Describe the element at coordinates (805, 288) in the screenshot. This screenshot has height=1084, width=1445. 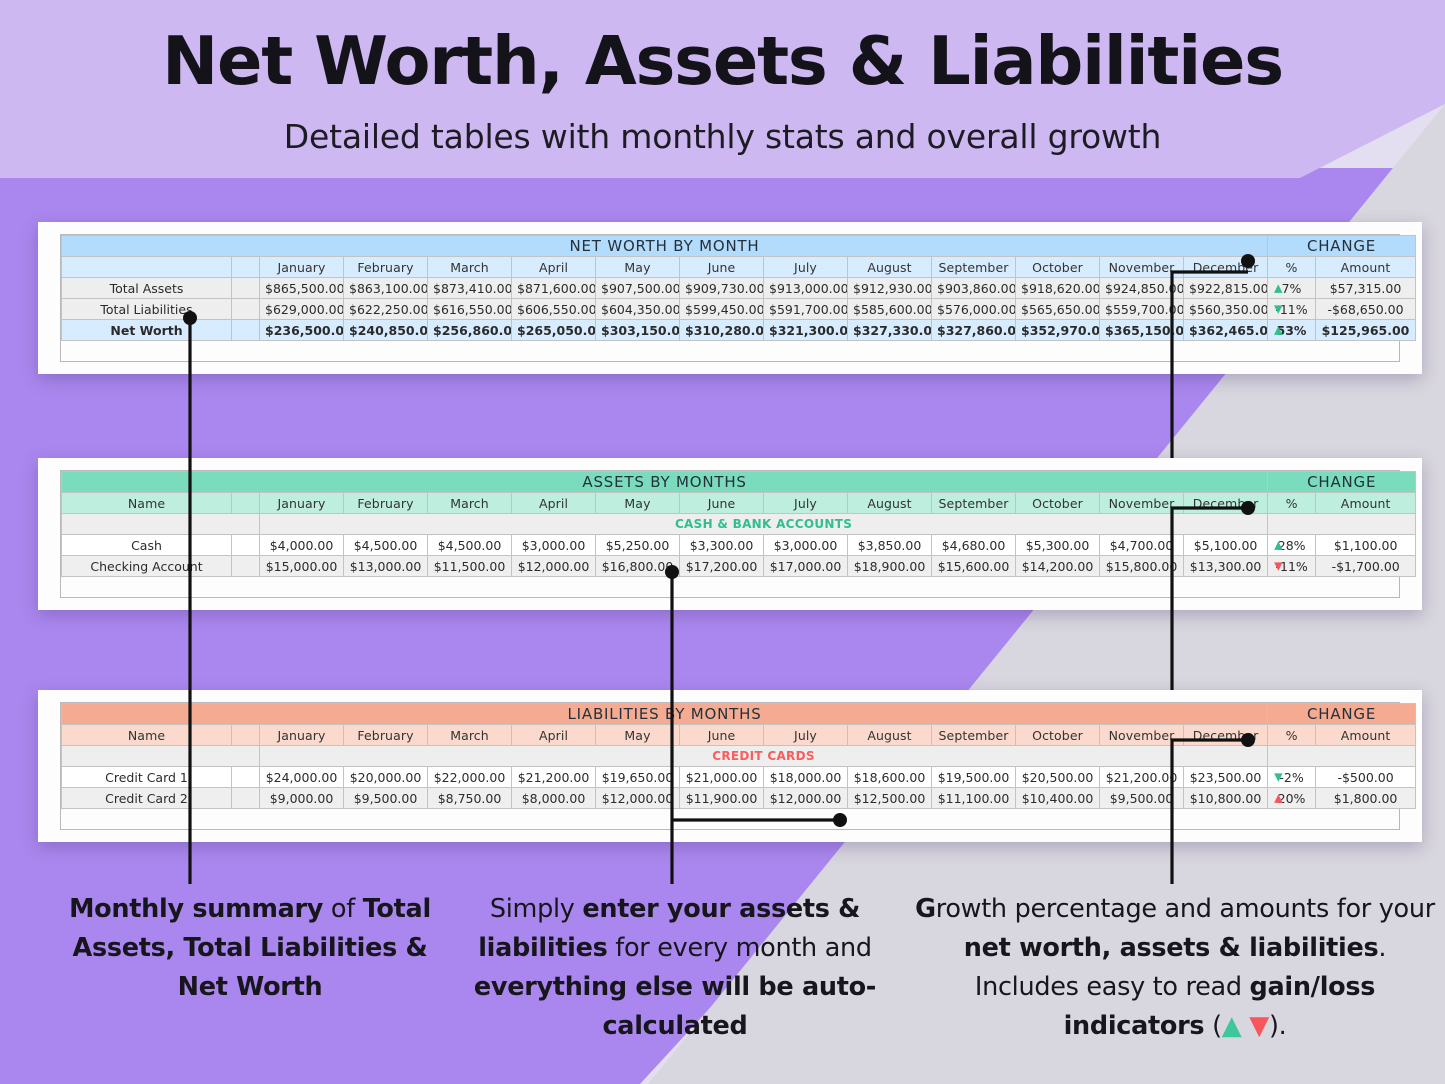
I see `cell-july: $913,000.00` at that location.